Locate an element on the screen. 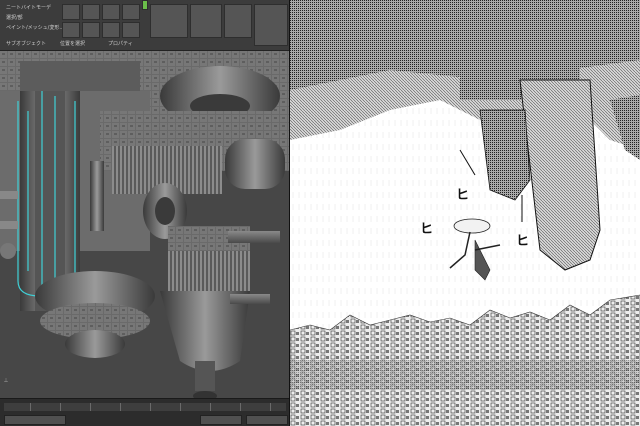 The width and height of the screenshot is (640, 426). playback-controls is located at coordinates (221, 420).